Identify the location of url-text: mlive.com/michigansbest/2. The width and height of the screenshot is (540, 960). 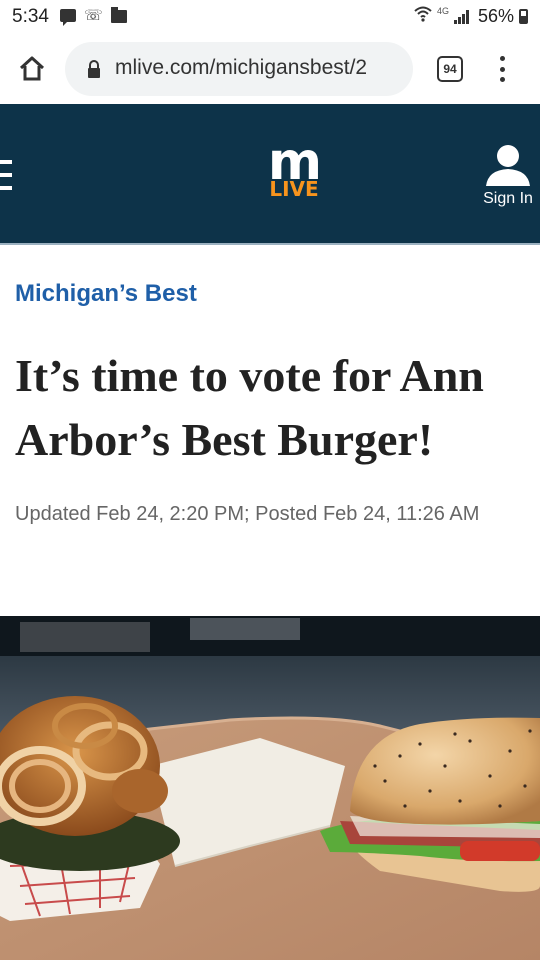
(241, 67).